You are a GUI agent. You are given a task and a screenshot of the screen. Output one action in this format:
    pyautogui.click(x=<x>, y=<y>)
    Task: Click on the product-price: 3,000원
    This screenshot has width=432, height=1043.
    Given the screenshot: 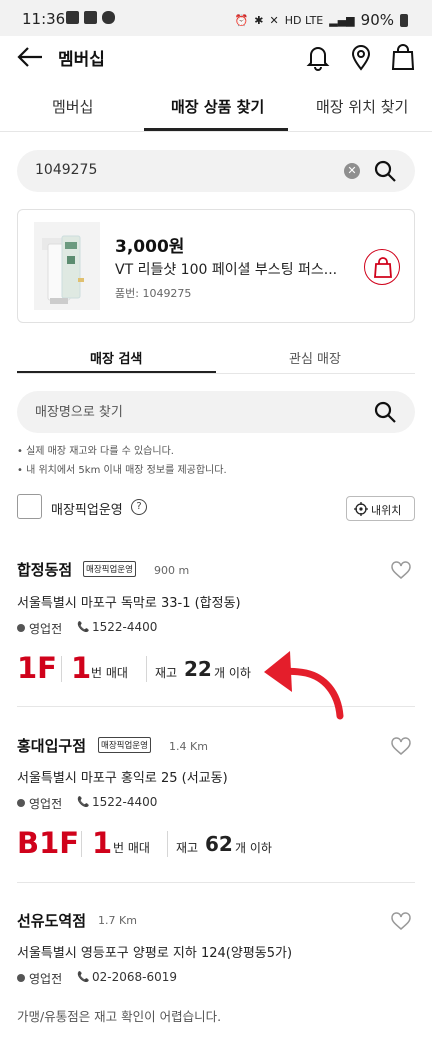 What is the action you would take?
    pyautogui.click(x=150, y=247)
    